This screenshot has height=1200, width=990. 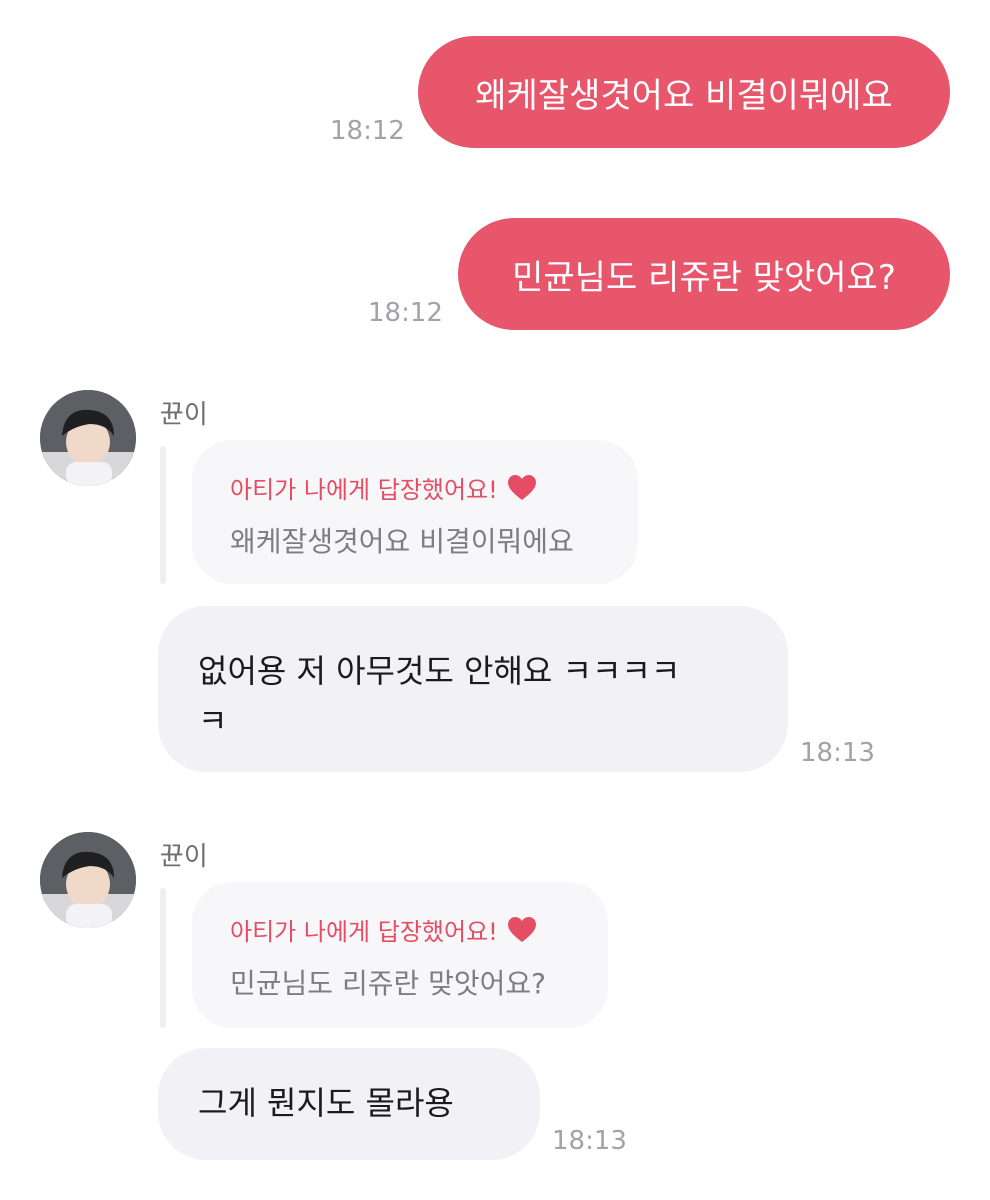 I want to click on message-line: 그게 뭔지도 몰라용, so click(x=326, y=1103).